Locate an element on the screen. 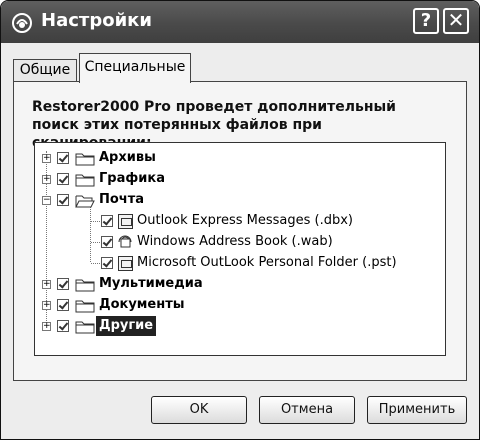  tree-item-mail: − Почта is located at coordinates (240, 200).